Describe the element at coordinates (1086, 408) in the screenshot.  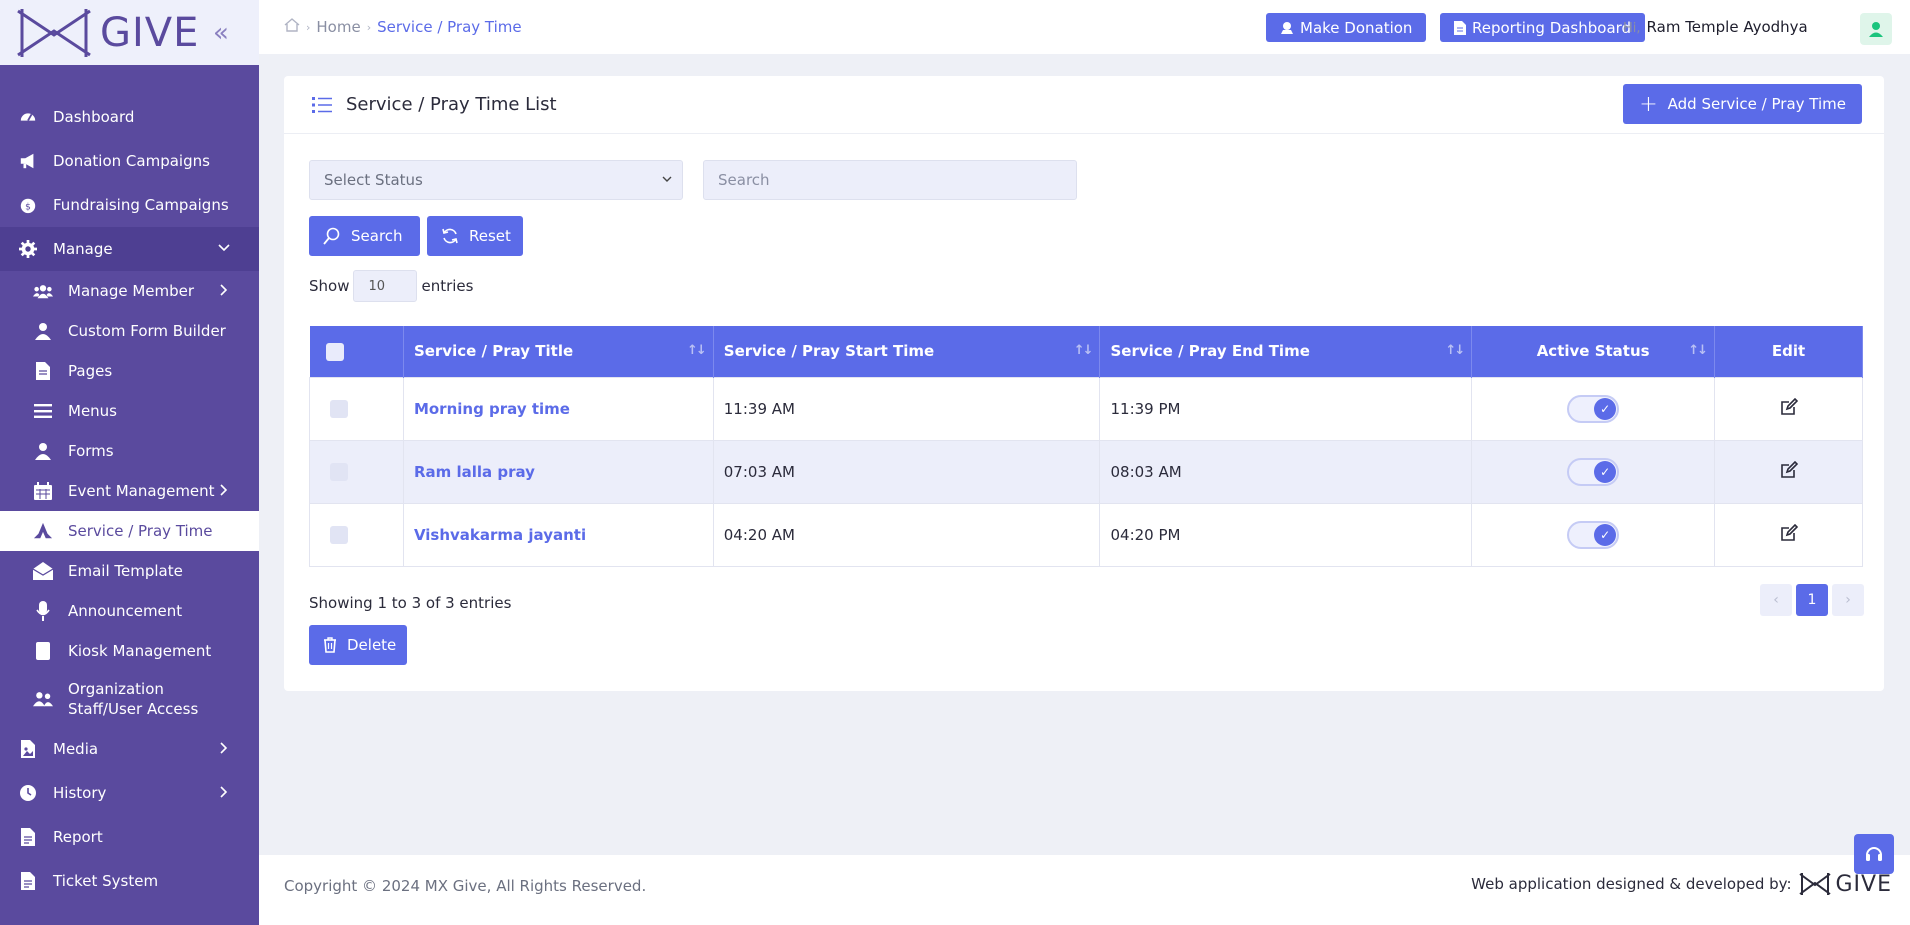
I see `table-row: Morning pray time 11:39 AM 11:39 PM ✓` at that location.